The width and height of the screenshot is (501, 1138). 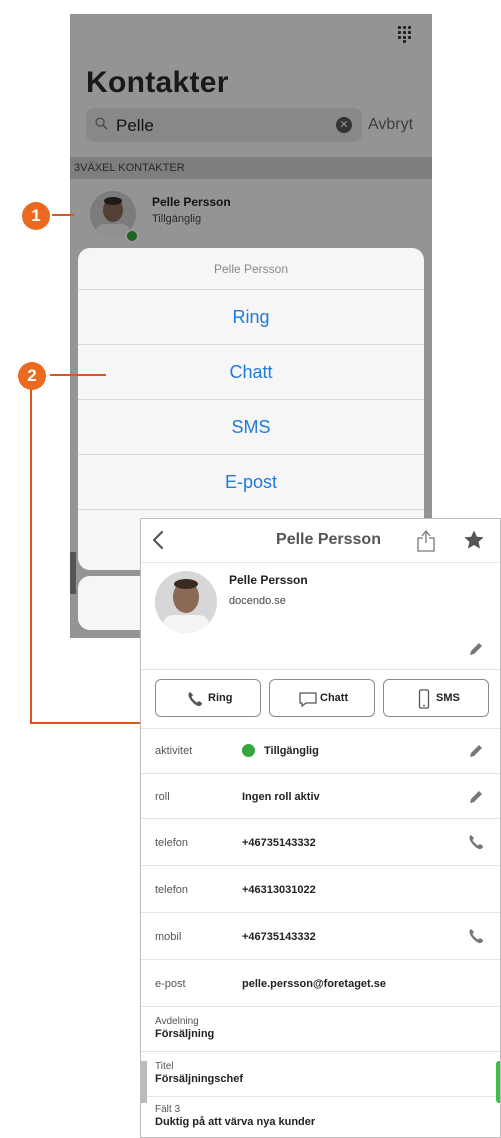 I want to click on nav-title: Pelle Persson, so click(x=328, y=539).